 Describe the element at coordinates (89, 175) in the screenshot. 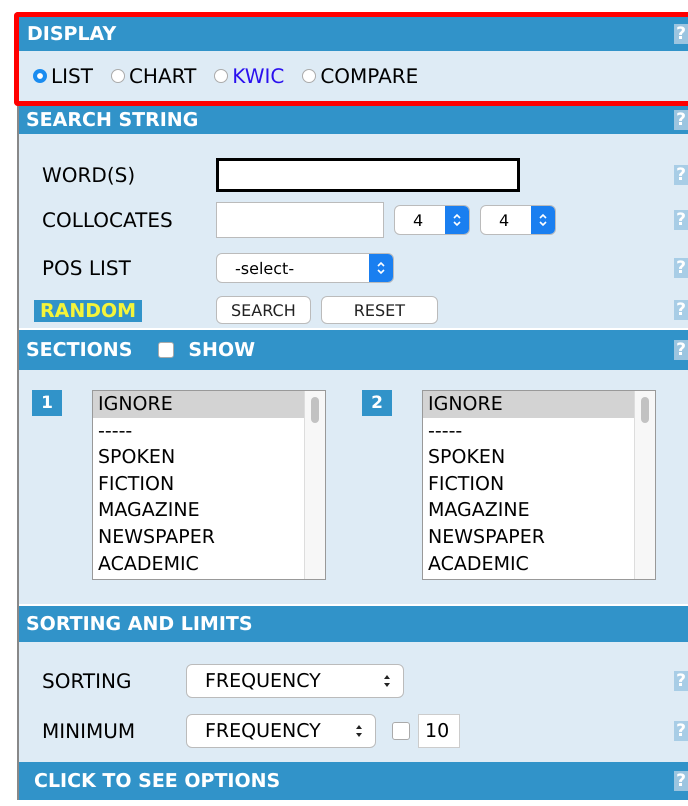

I see `field-label: WORD(S)` at that location.